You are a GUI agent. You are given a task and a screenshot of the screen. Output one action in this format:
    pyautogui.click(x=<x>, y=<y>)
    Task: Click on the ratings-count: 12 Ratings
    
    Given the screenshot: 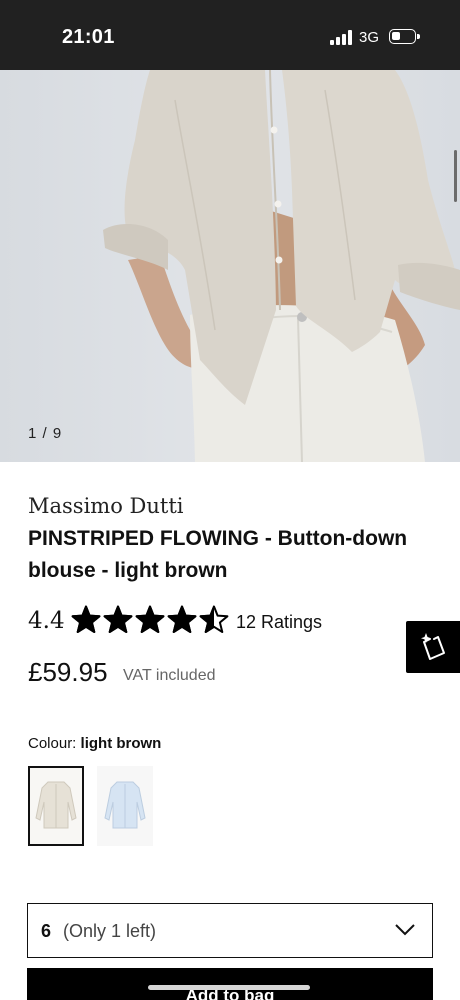 What is the action you would take?
    pyautogui.click(x=279, y=622)
    